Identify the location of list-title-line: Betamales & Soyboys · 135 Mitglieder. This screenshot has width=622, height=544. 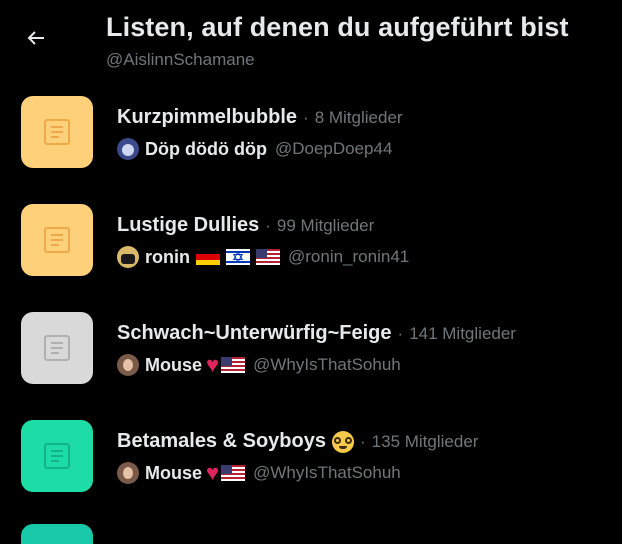
(297, 441).